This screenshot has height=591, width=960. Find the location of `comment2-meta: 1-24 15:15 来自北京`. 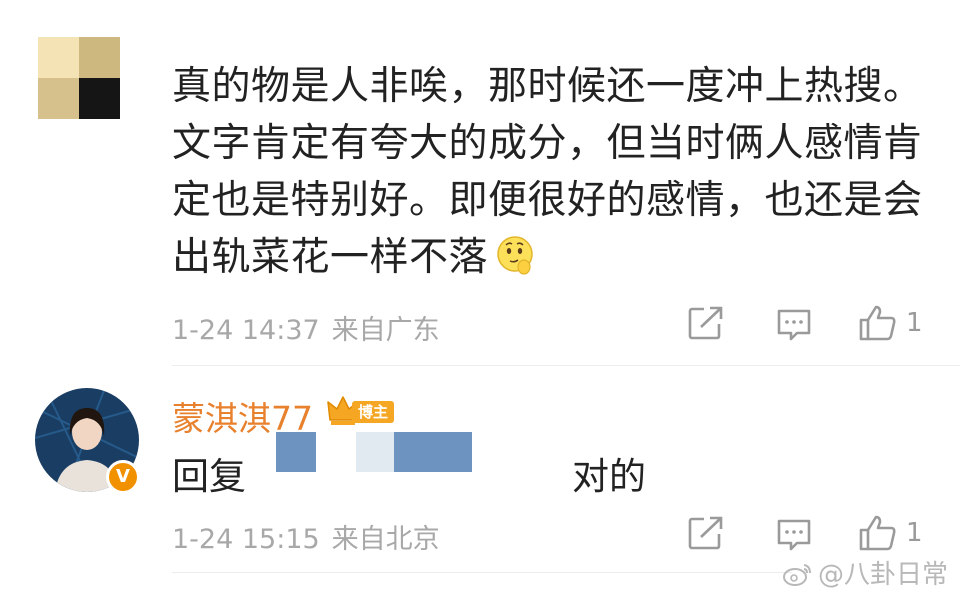

comment2-meta: 1-24 15:15 来自北京 is located at coordinates (306, 536).